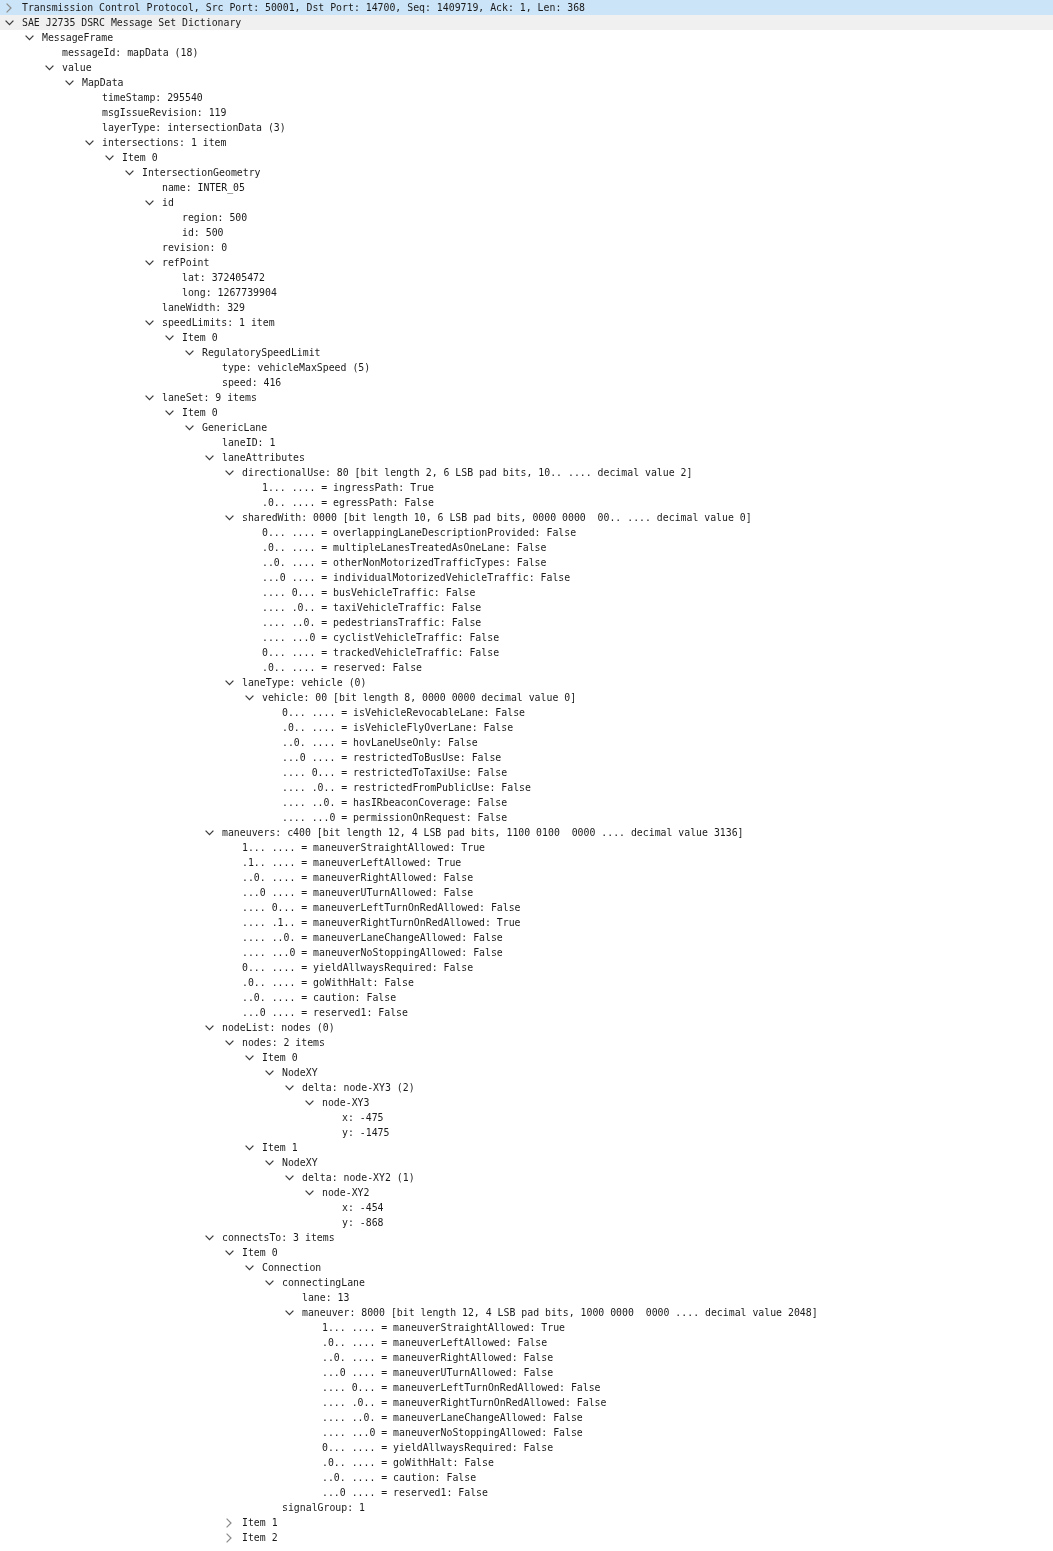  I want to click on tree-item-label: messageId: mapData (18), so click(130, 52).